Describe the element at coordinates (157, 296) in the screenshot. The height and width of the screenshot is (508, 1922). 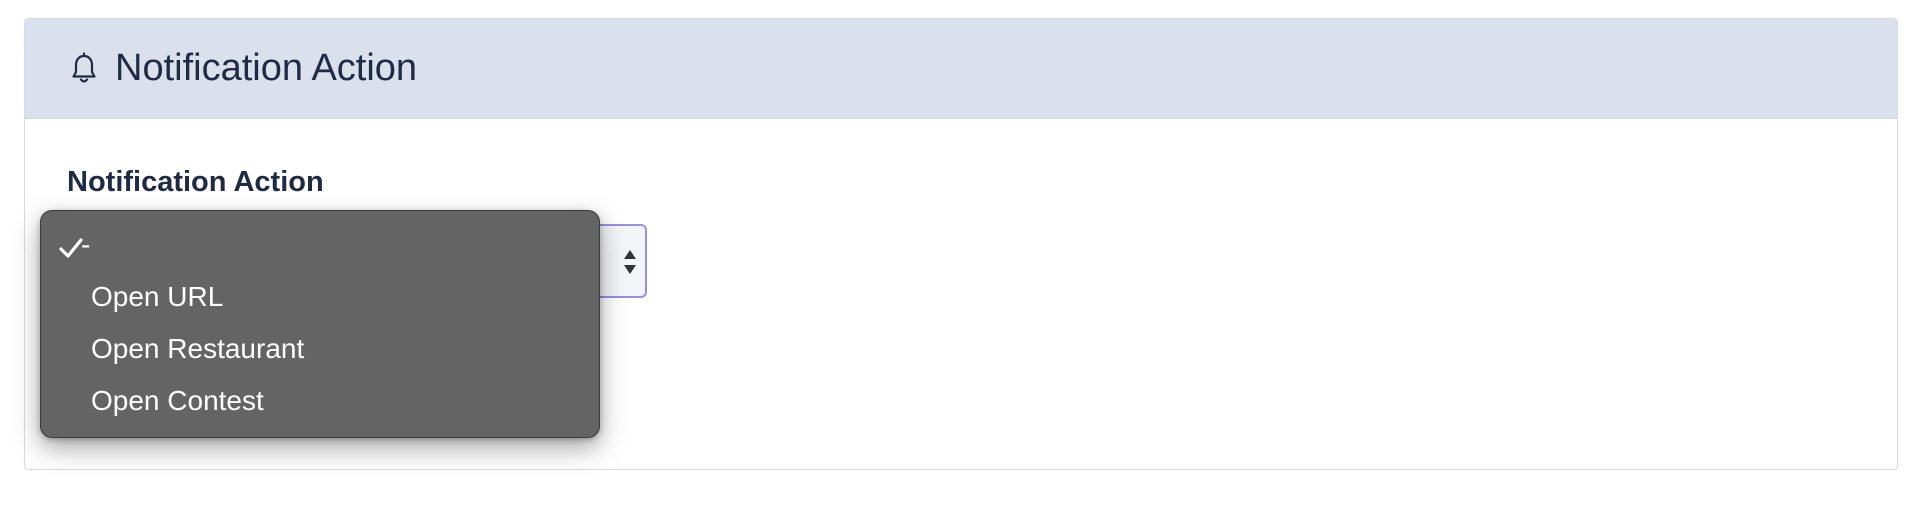
I see `dropdown-option-label: Open URL` at that location.